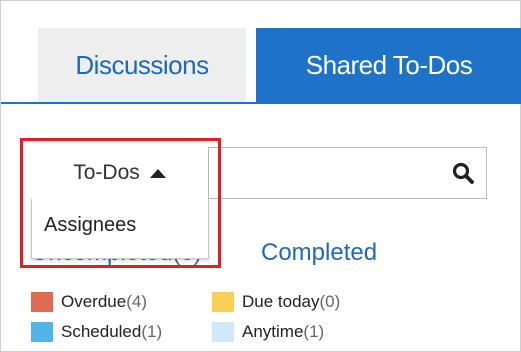  Describe the element at coordinates (223, 332) in the screenshot. I see `anytime-swatch` at that location.